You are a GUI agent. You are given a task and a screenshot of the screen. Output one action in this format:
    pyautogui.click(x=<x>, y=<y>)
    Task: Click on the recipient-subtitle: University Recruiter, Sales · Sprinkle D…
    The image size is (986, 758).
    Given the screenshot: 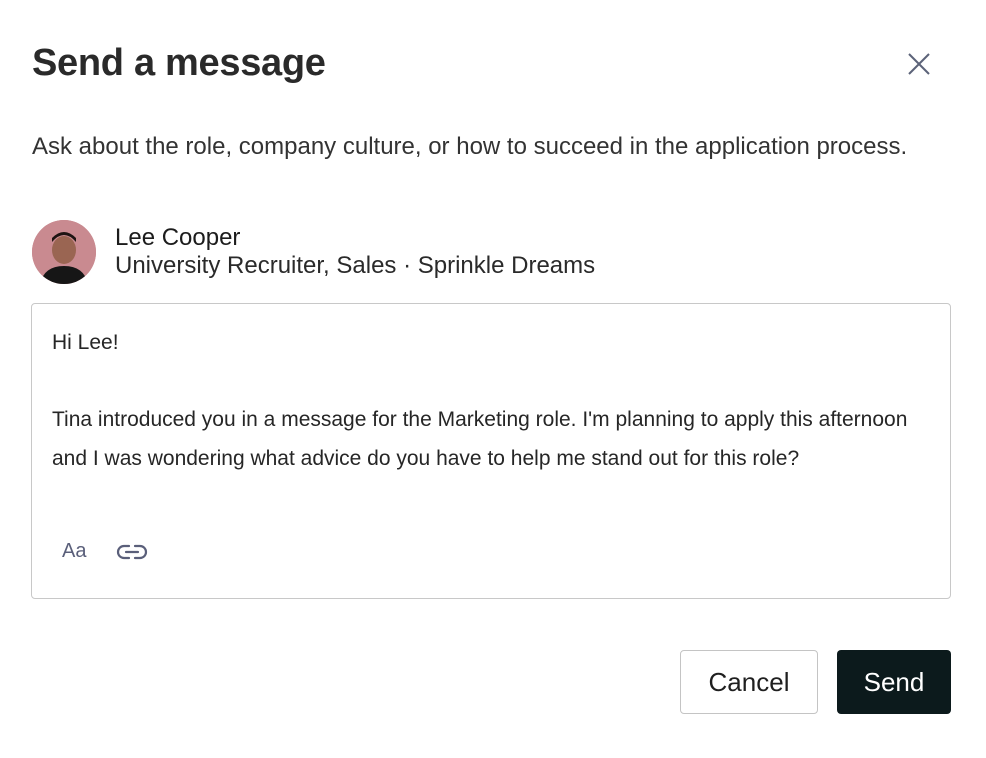 What is the action you would take?
    pyautogui.click(x=355, y=265)
    